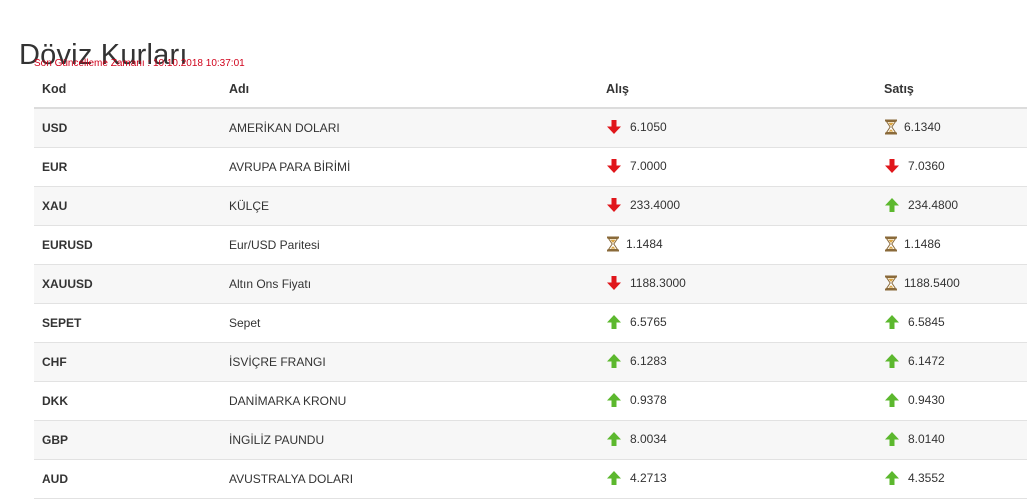 Image resolution: width=1027 pixels, height=502 pixels. Describe the element at coordinates (127, 245) in the screenshot. I see `currency-code: EURUSD` at that location.